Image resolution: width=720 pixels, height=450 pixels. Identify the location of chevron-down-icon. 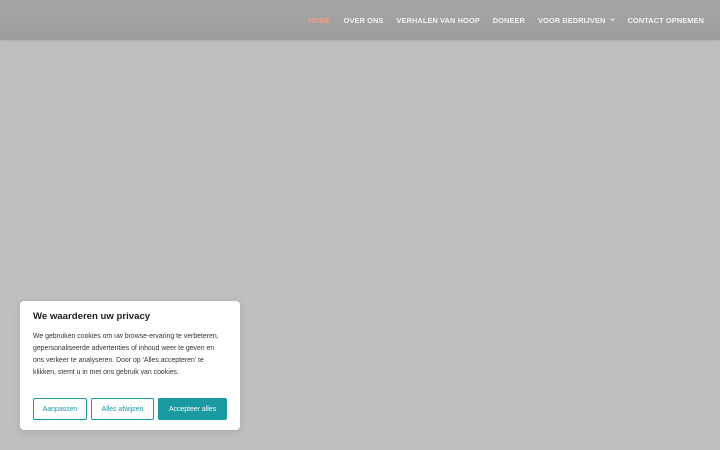
(612, 19).